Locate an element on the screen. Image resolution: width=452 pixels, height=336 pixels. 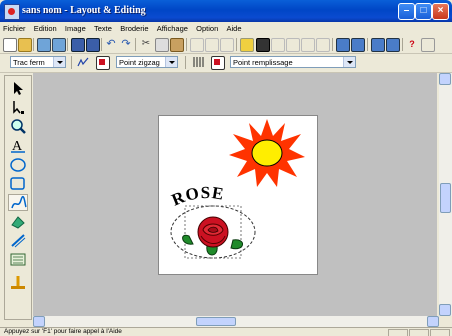
open-icon is located at coordinates (25, 45).